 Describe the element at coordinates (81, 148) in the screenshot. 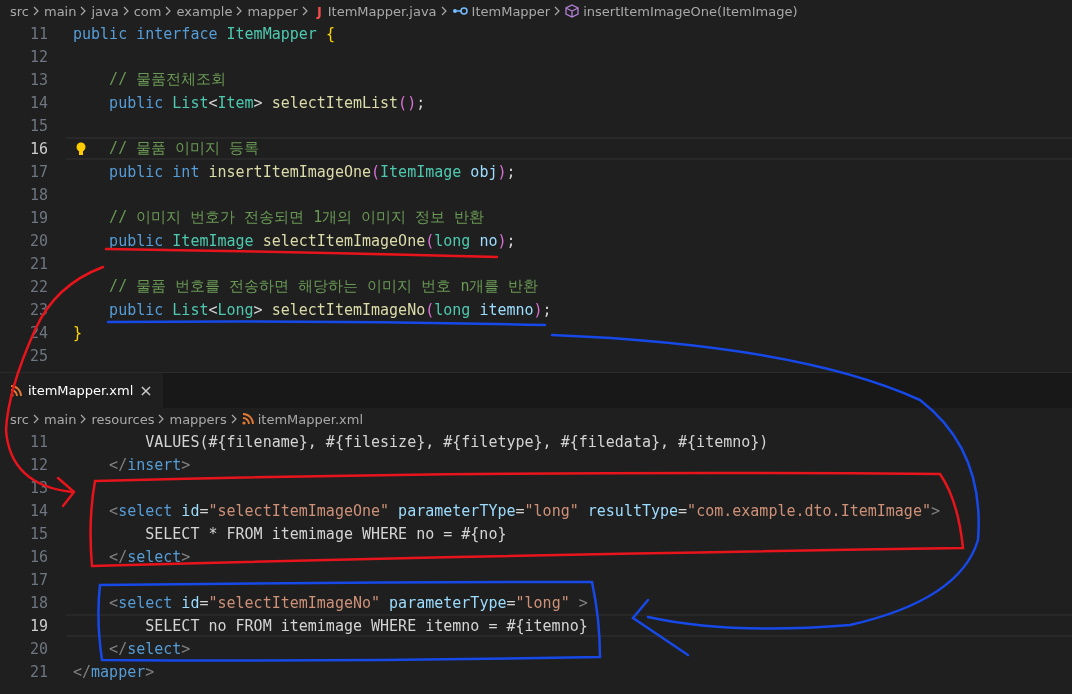

I see `lightbulb-icon` at that location.